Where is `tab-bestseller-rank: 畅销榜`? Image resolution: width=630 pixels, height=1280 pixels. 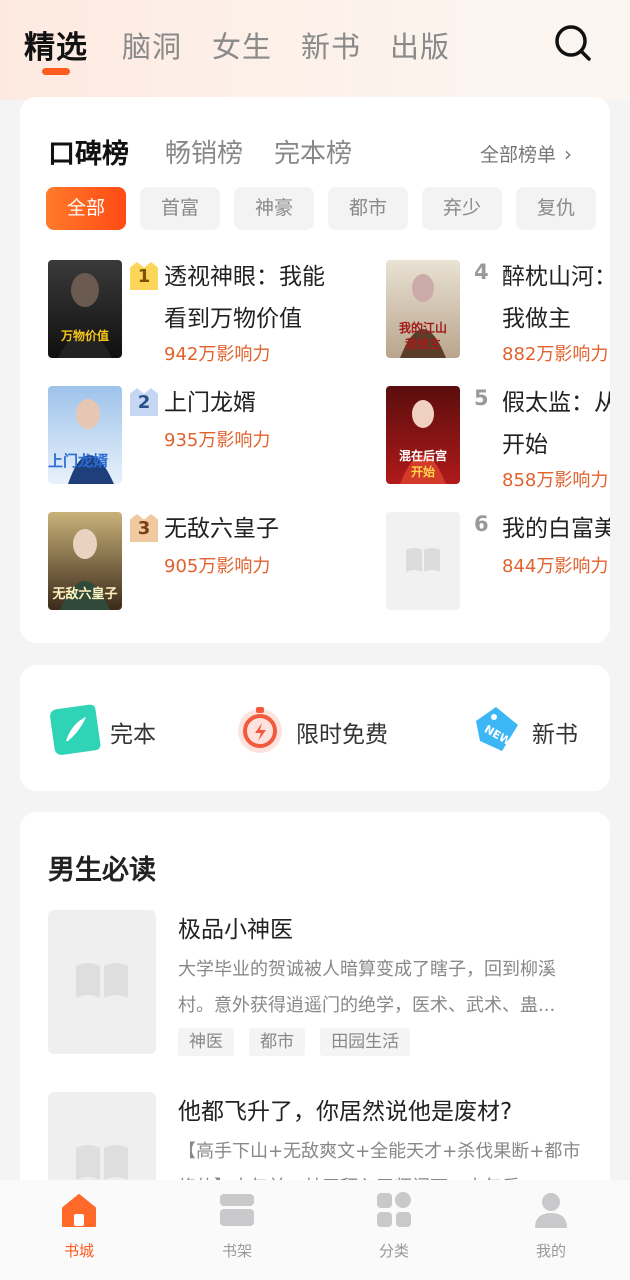 tab-bestseller-rank: 畅销榜 is located at coordinates (204, 151).